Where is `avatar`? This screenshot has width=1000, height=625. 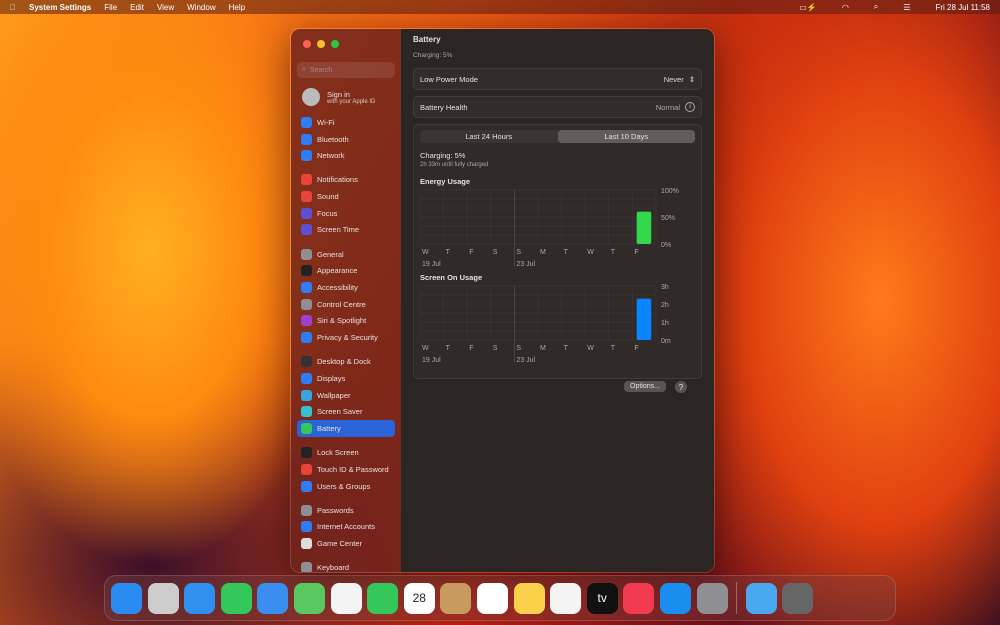 avatar is located at coordinates (311, 97).